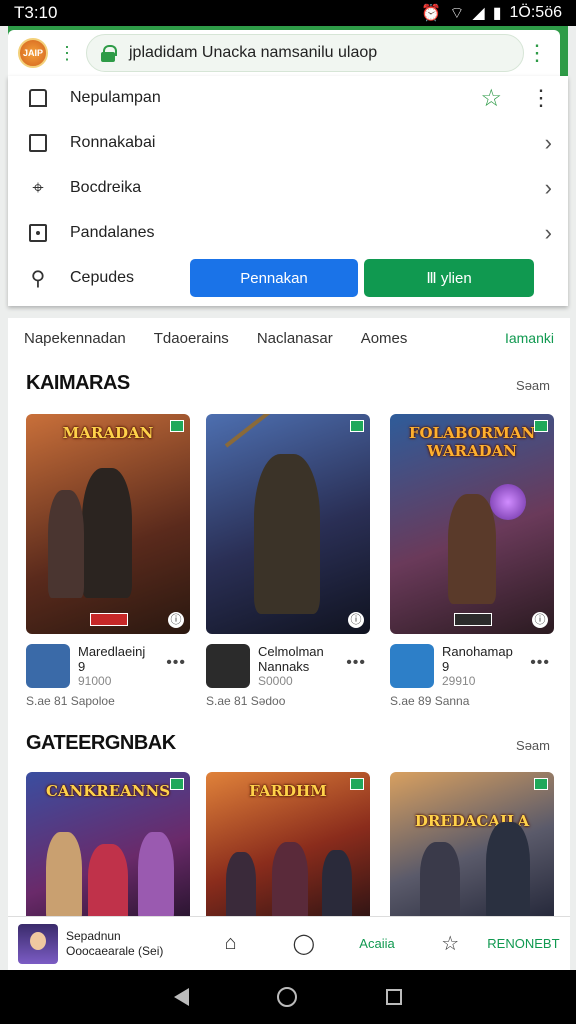 The image size is (576, 1024). Describe the element at coordinates (288, 791) in the screenshot. I see `cover-title: FARDHM` at that location.